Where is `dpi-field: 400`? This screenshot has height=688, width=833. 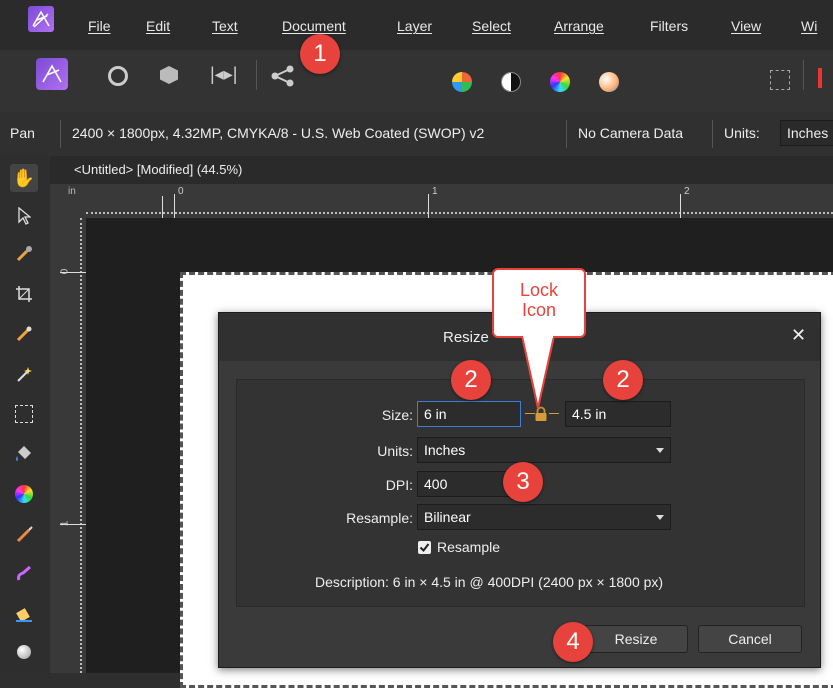 dpi-field: 400 is located at coordinates (464, 484).